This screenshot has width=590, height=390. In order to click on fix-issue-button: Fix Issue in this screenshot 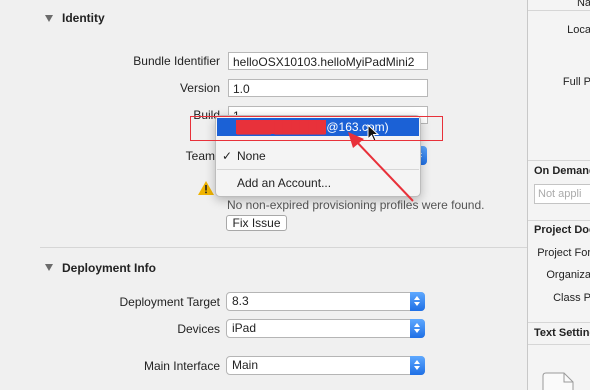, I will do `click(256, 223)`.